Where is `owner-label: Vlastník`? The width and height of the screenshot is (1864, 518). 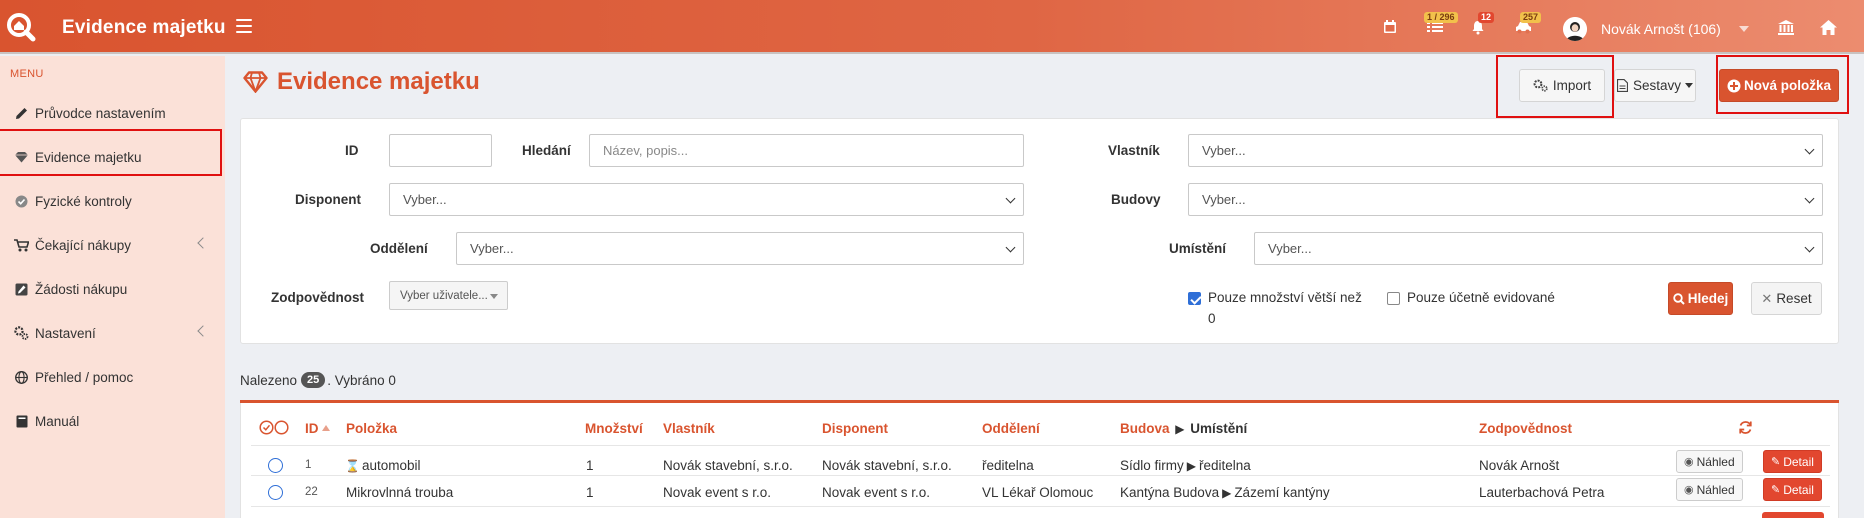
owner-label: Vlastník is located at coordinates (1134, 150).